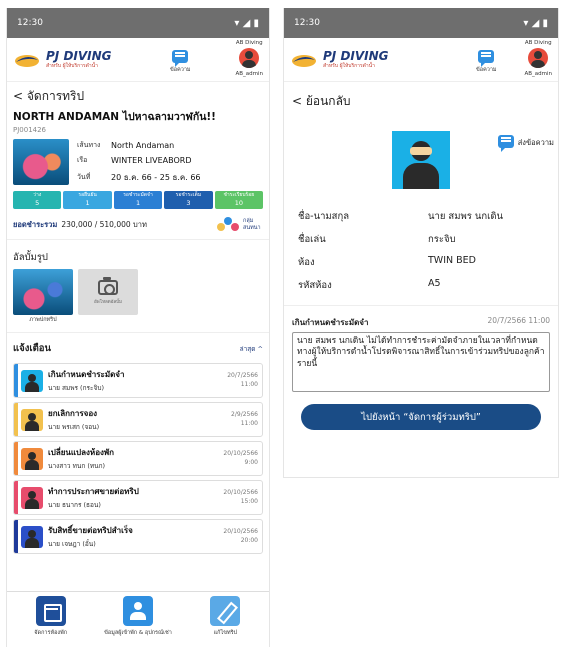 The width and height of the screenshot is (564, 647). What do you see at coordinates (89, 144) in the screenshot?
I see `route-label: เส้นทาง` at bounding box center [89, 144].